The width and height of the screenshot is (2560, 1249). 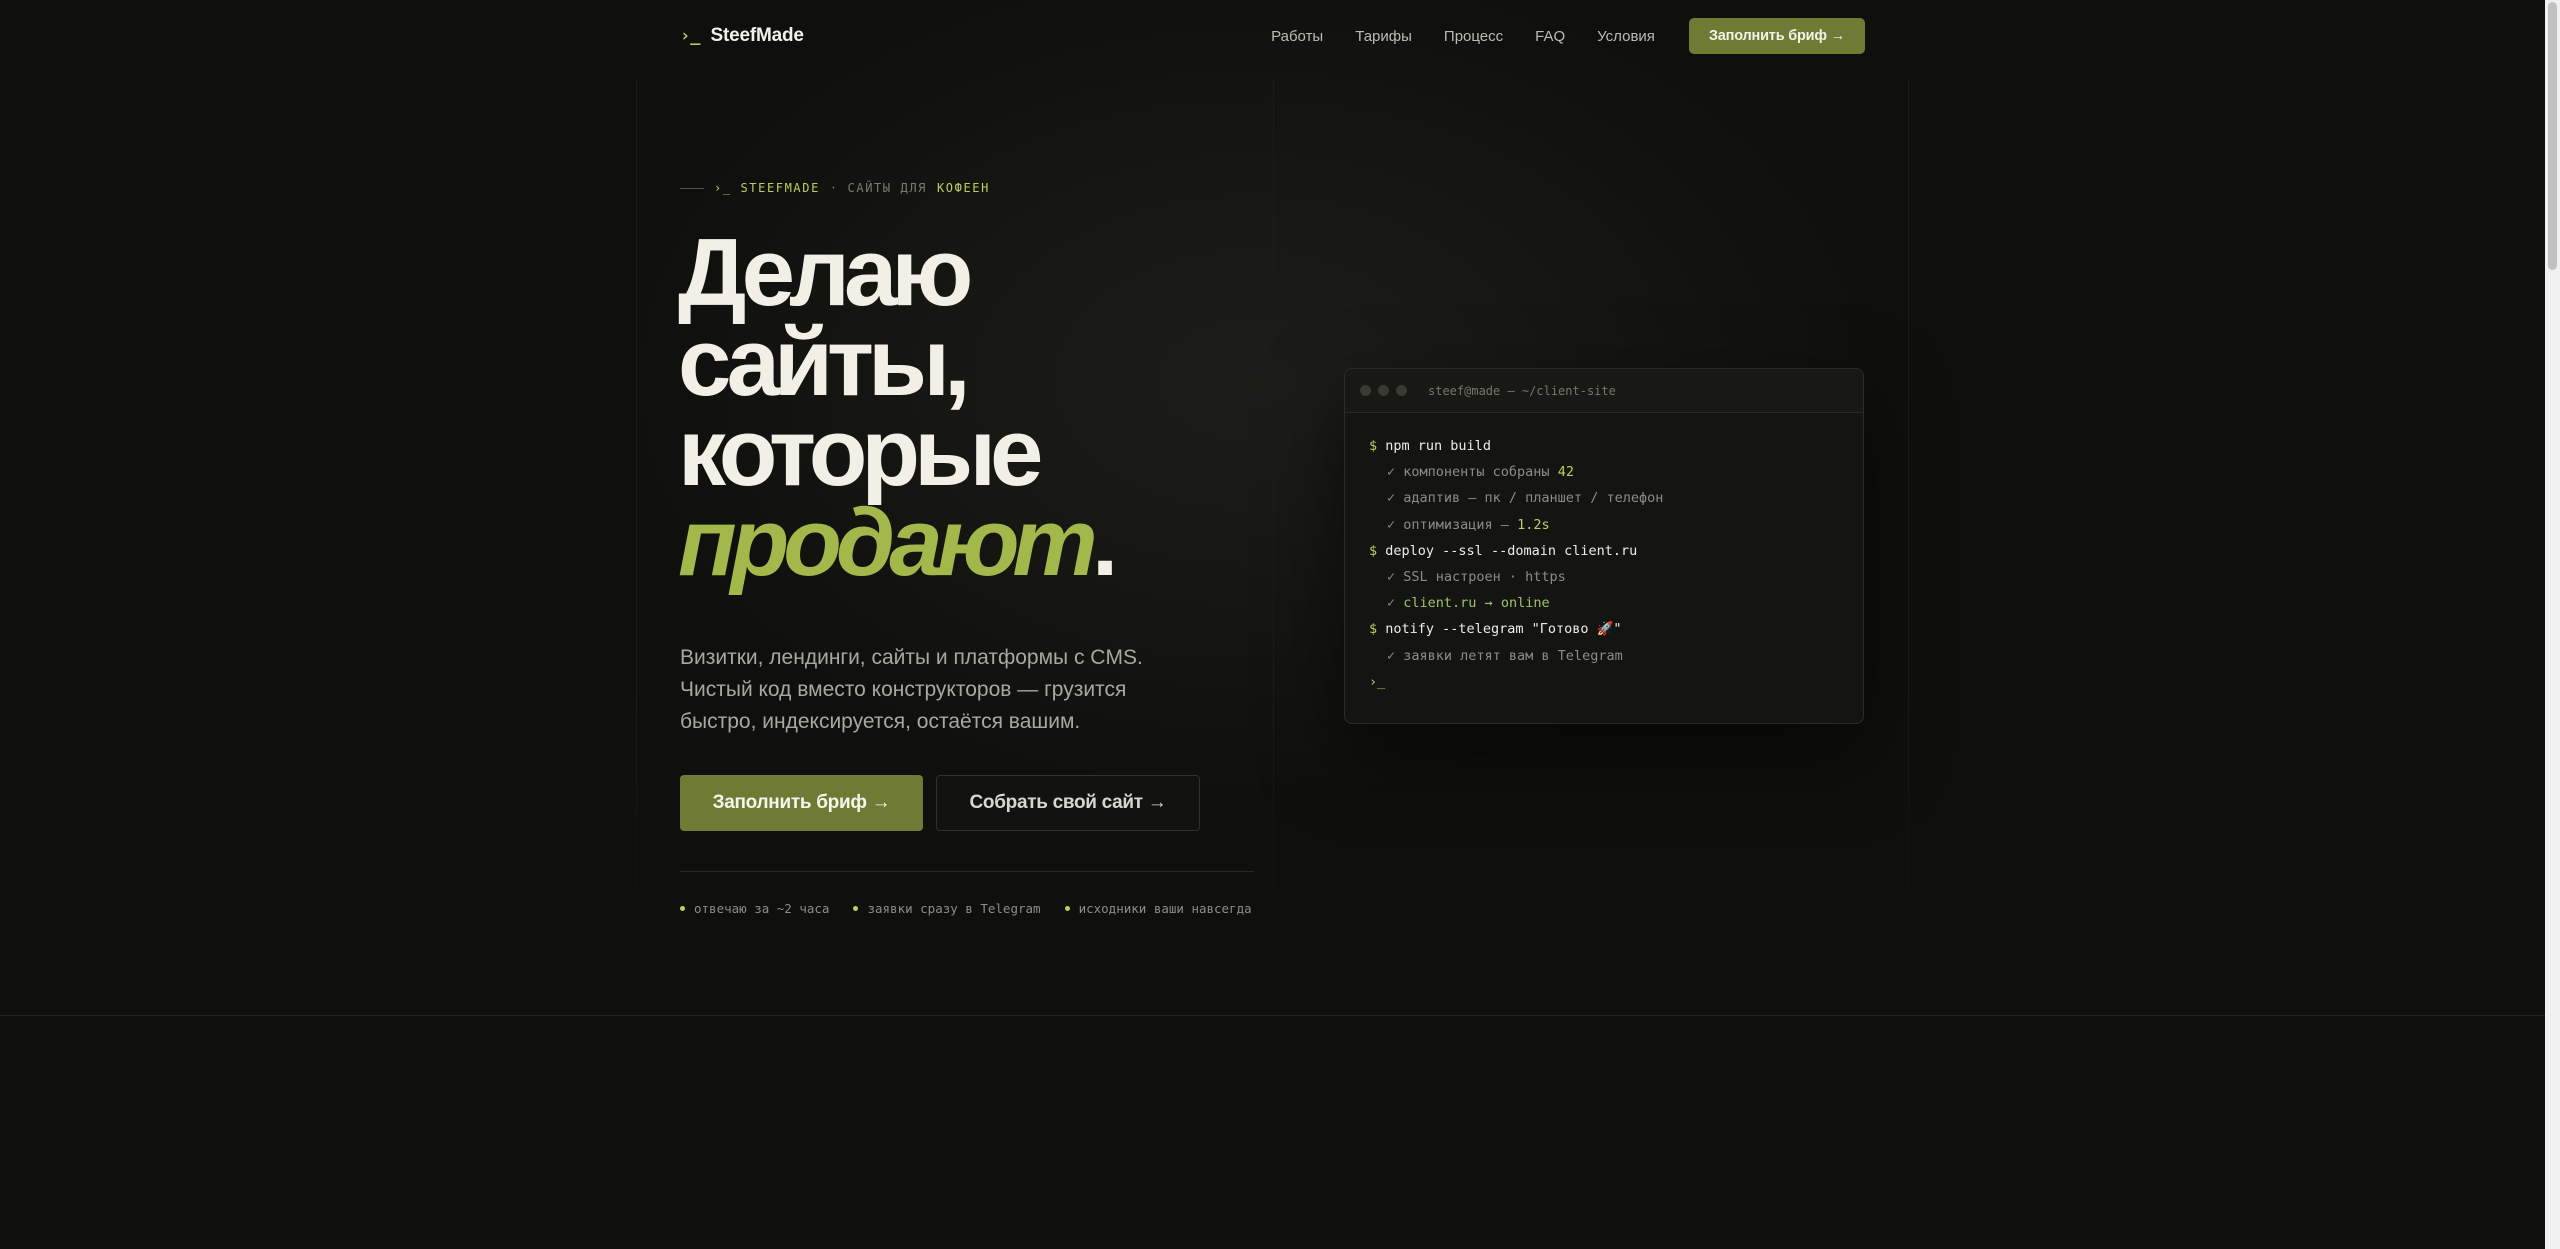 I want to click on terminal-output-value: 42, so click(x=1565, y=472).